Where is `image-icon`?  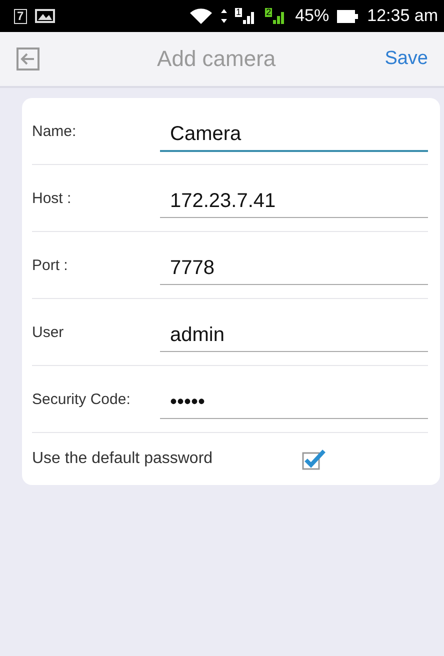 image-icon is located at coordinates (44, 16).